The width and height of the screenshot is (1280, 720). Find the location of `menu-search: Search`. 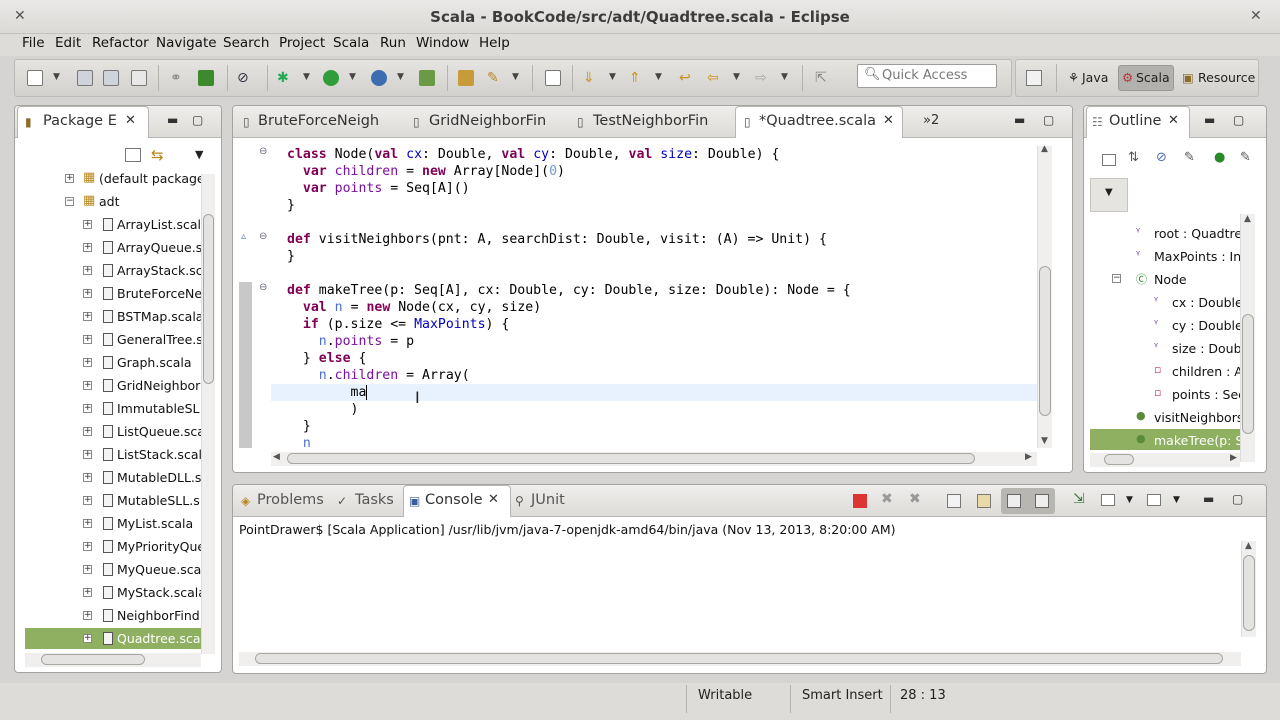

menu-search: Search is located at coordinates (246, 43).